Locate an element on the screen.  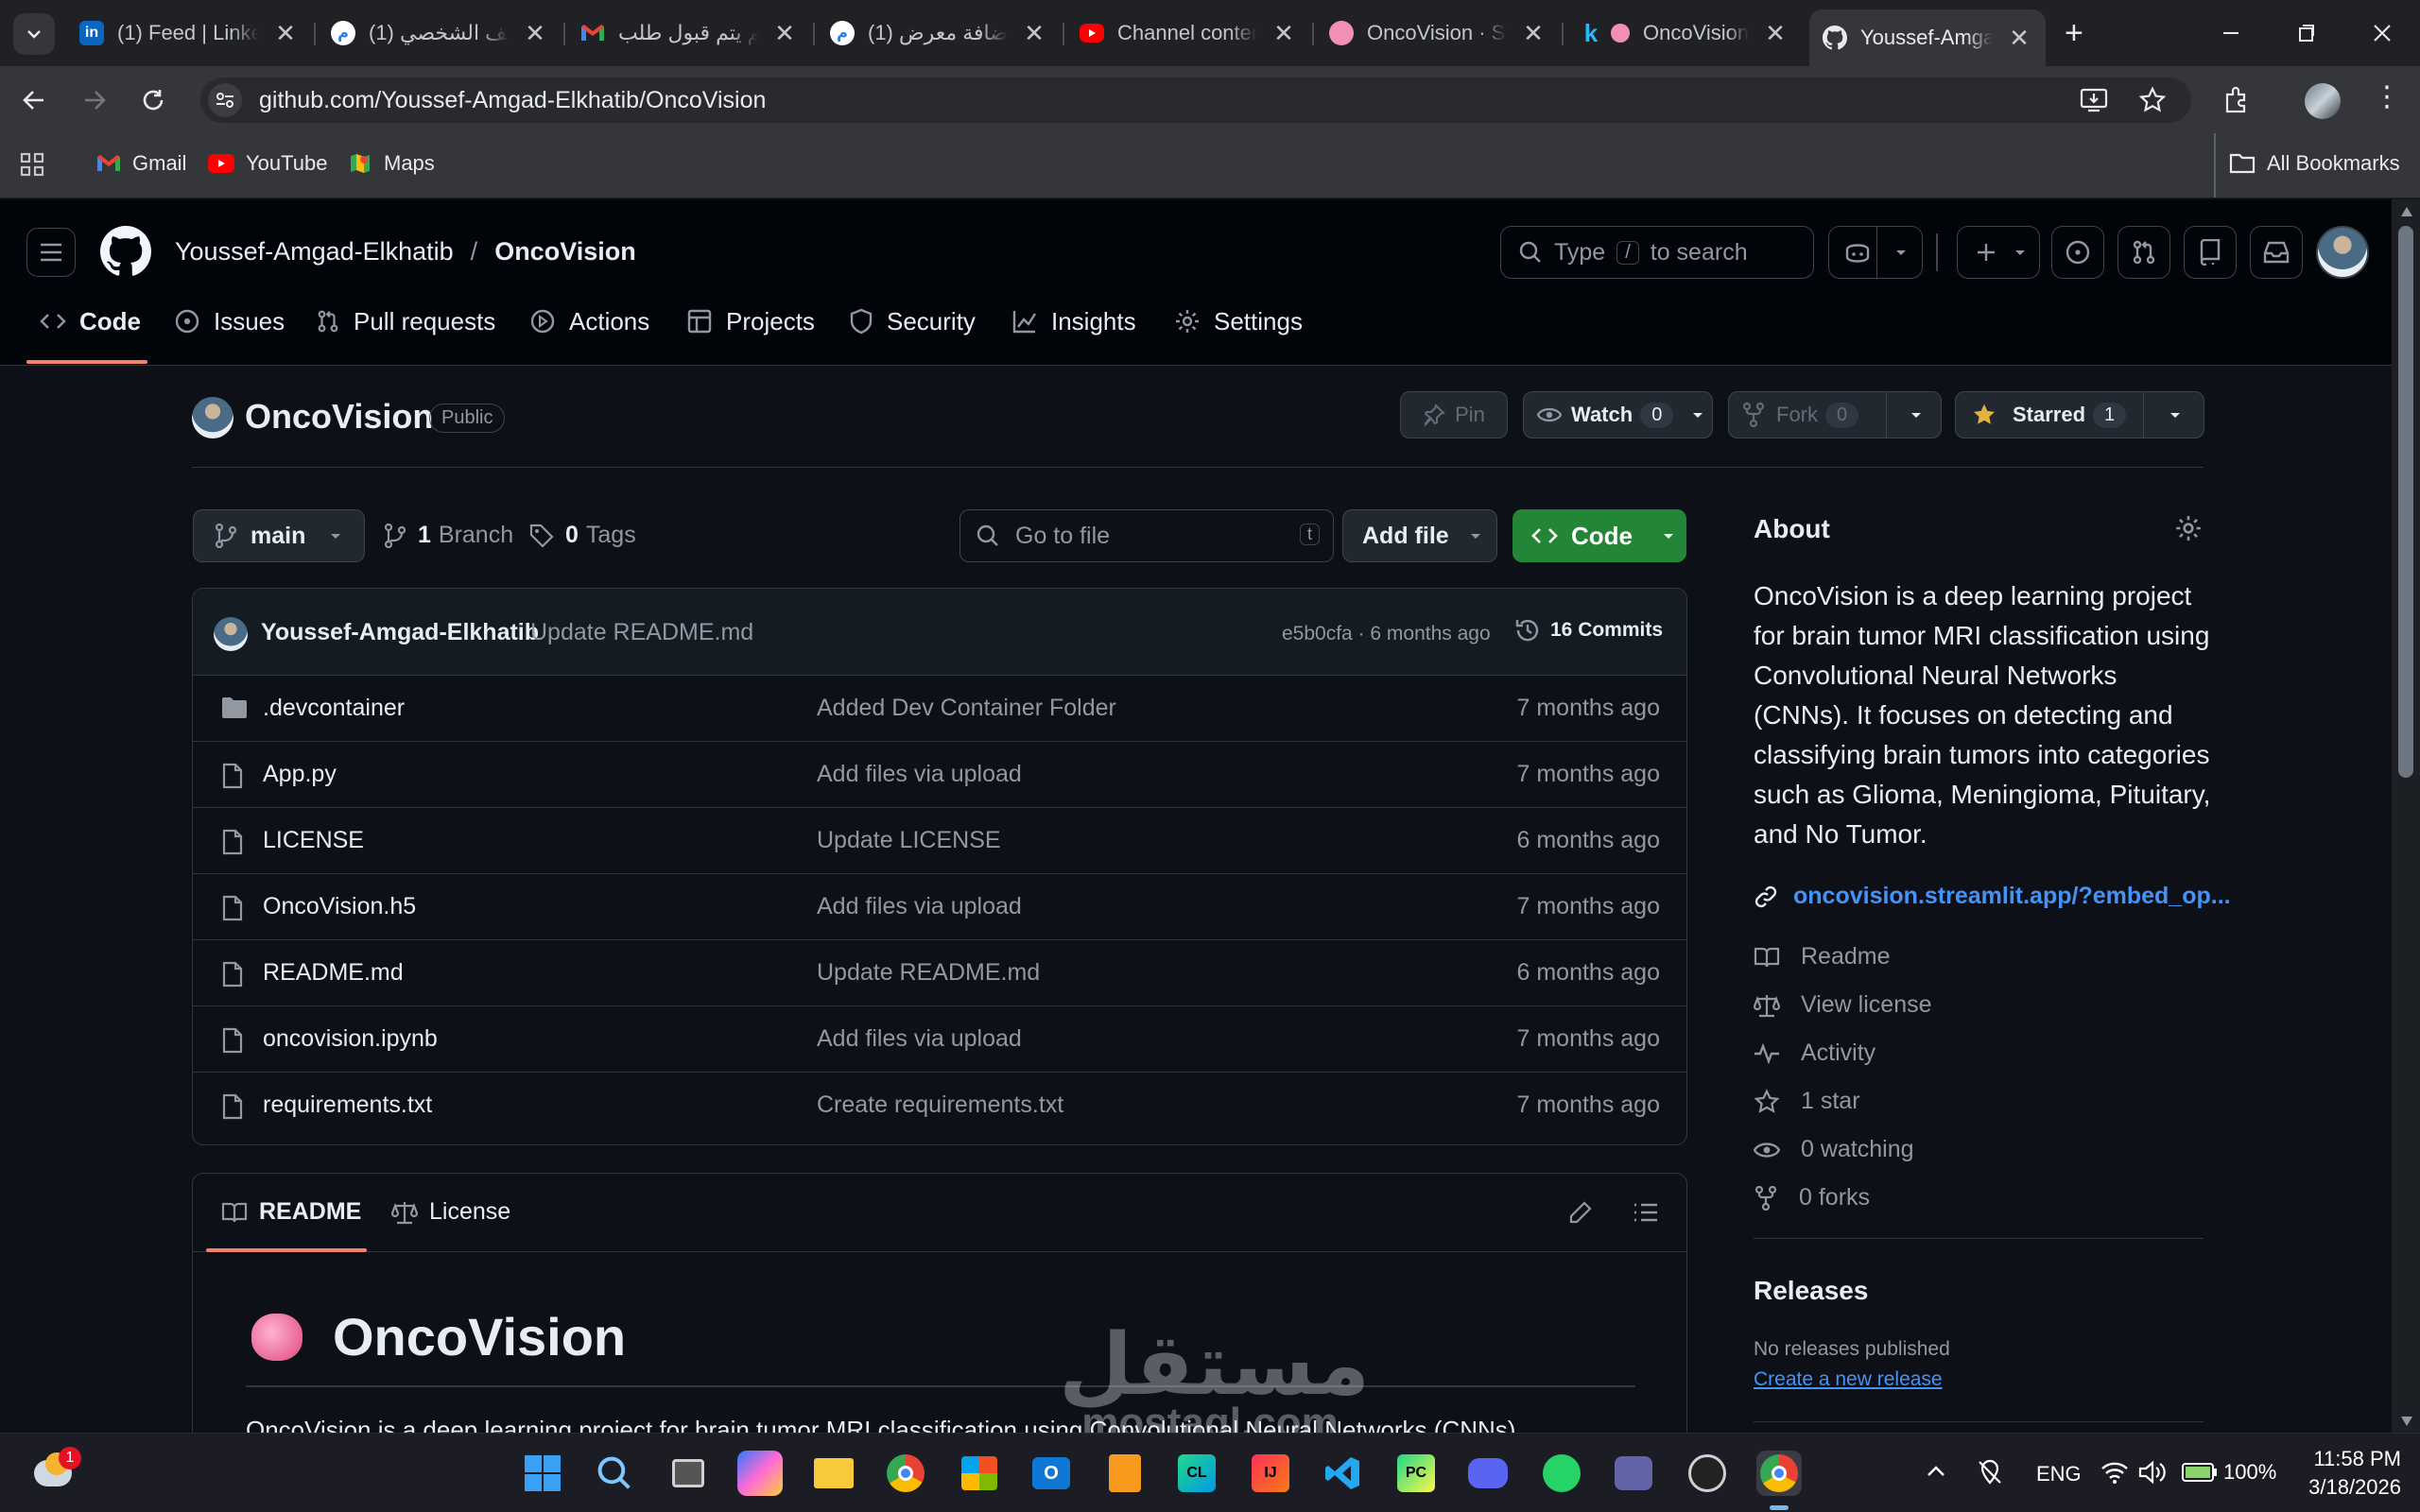
file-commit-message: Create requirements.txt is located at coordinates (940, 1105).